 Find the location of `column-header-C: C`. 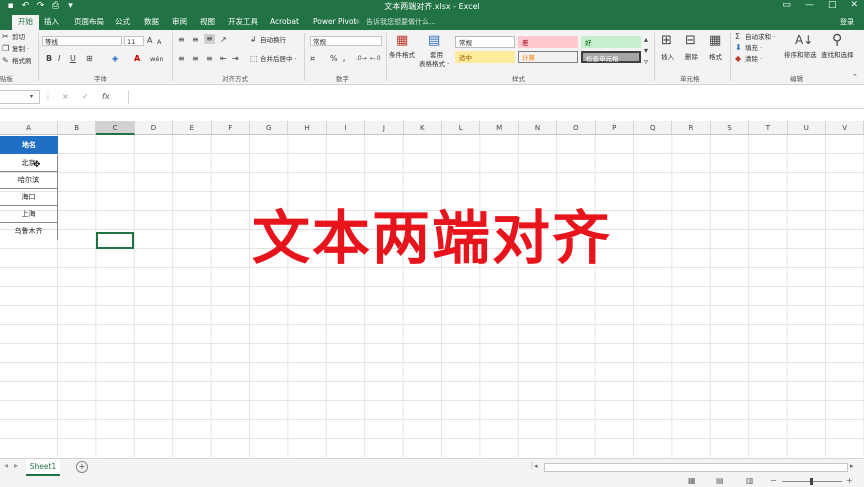

column-header-C: C is located at coordinates (115, 128).